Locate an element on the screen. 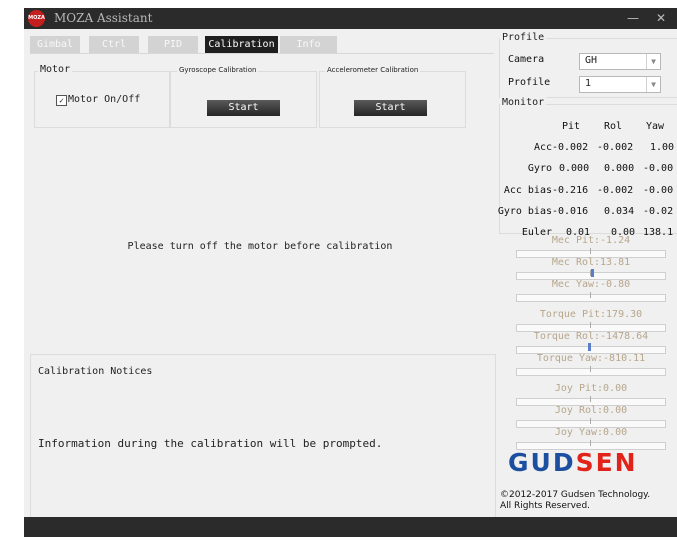 The image size is (677, 537). monitor-group-label: Monitor is located at coordinates (523, 102).